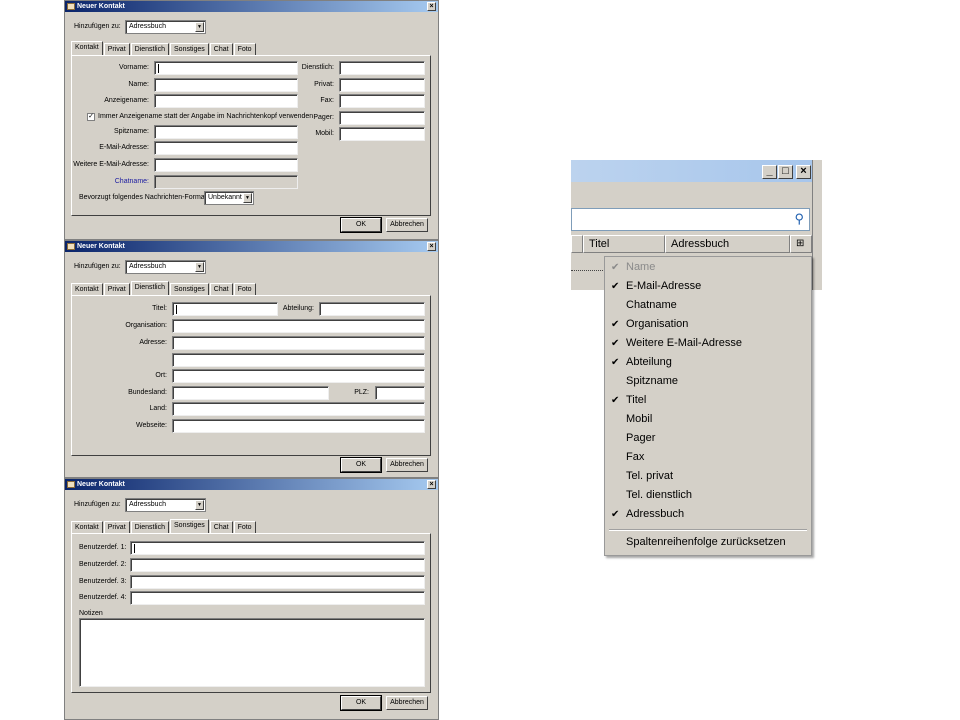 The image size is (960, 720). What do you see at coordinates (147, 504) in the screenshot?
I see `add-to-value: Adressbuch` at bounding box center [147, 504].